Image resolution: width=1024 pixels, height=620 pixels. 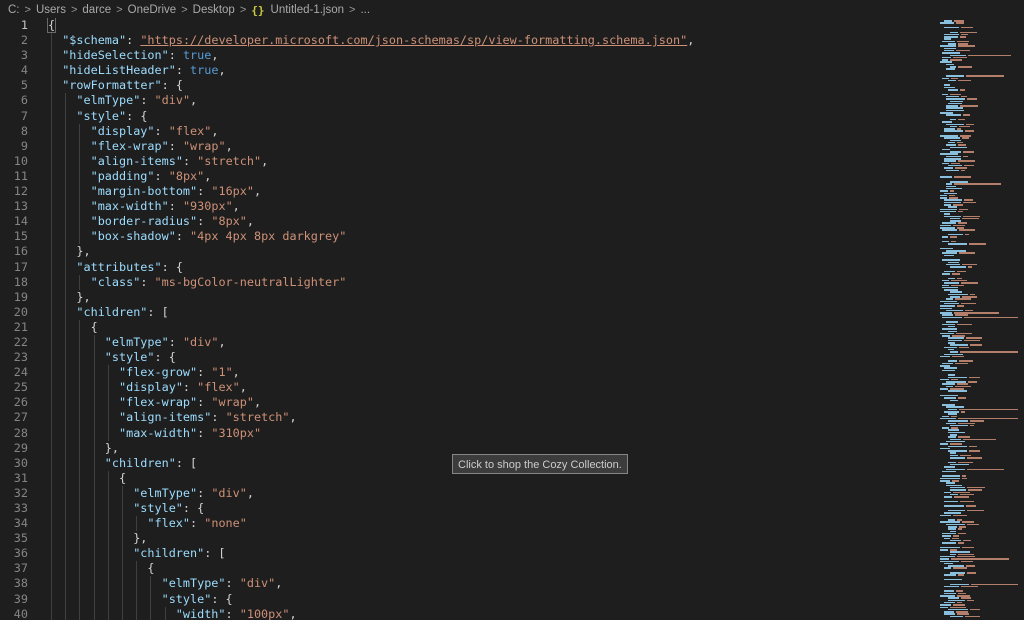 I want to click on code-line: 27 "align-items": "stretch",, so click(x=467, y=418).